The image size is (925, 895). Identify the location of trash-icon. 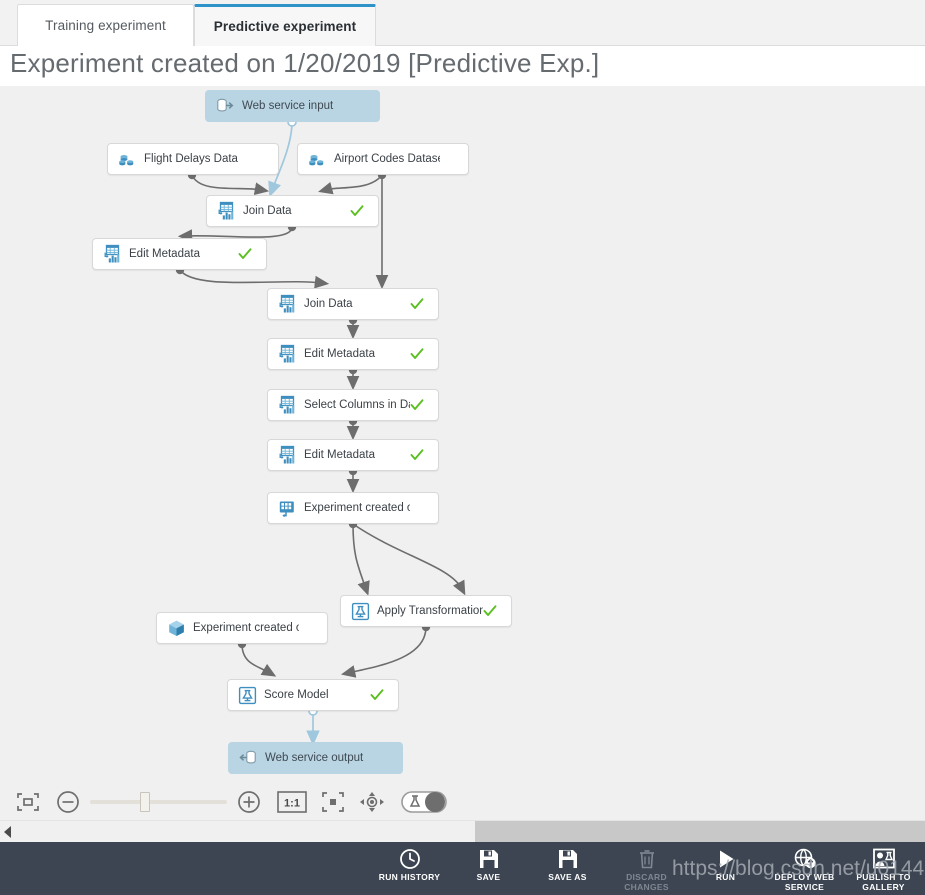
(647, 859).